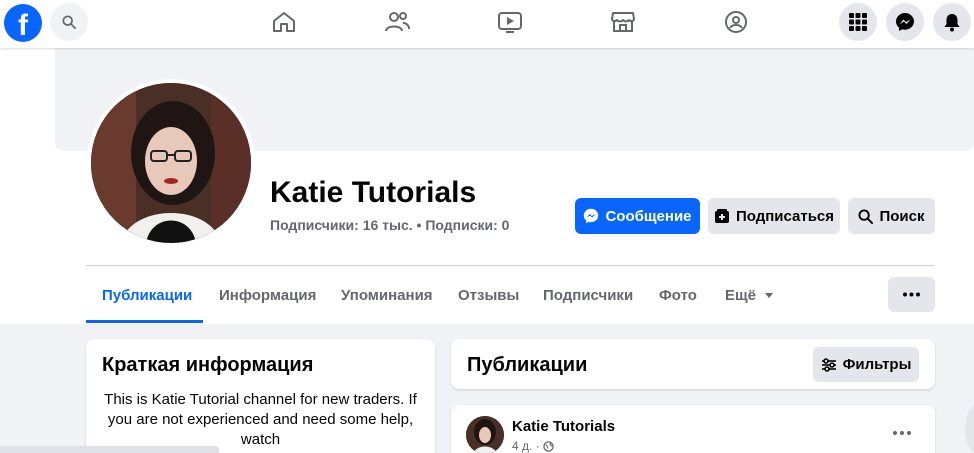  I want to click on search-button, so click(69, 22).